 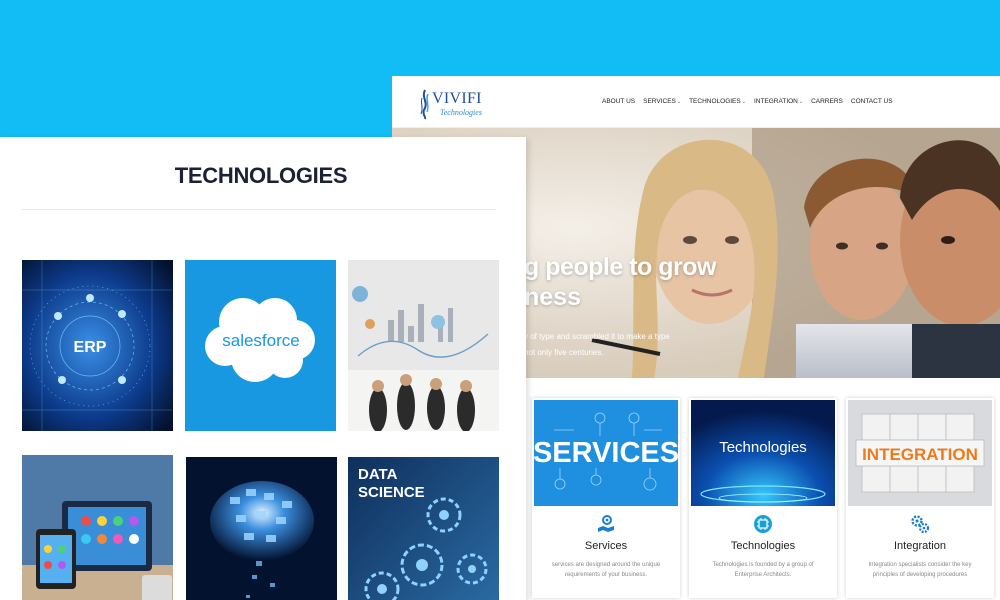 I want to click on nav-carrers: CARRERS, so click(x=827, y=101).